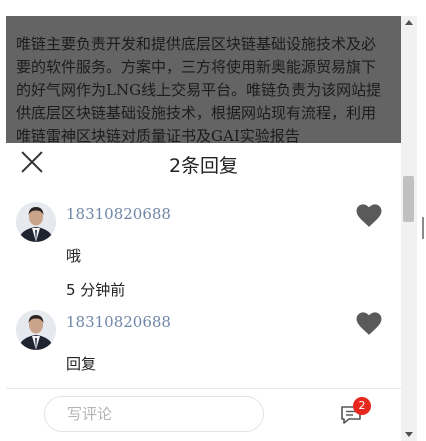 The image size is (426, 441). I want to click on comment-time: 5 分钟前, so click(96, 290).